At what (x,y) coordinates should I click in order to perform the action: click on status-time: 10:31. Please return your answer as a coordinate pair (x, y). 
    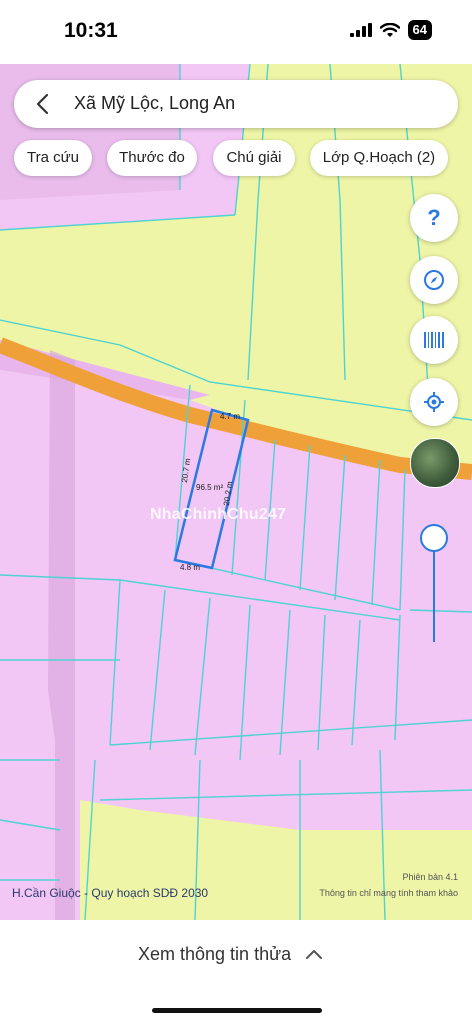
    Looking at the image, I should click on (91, 30).